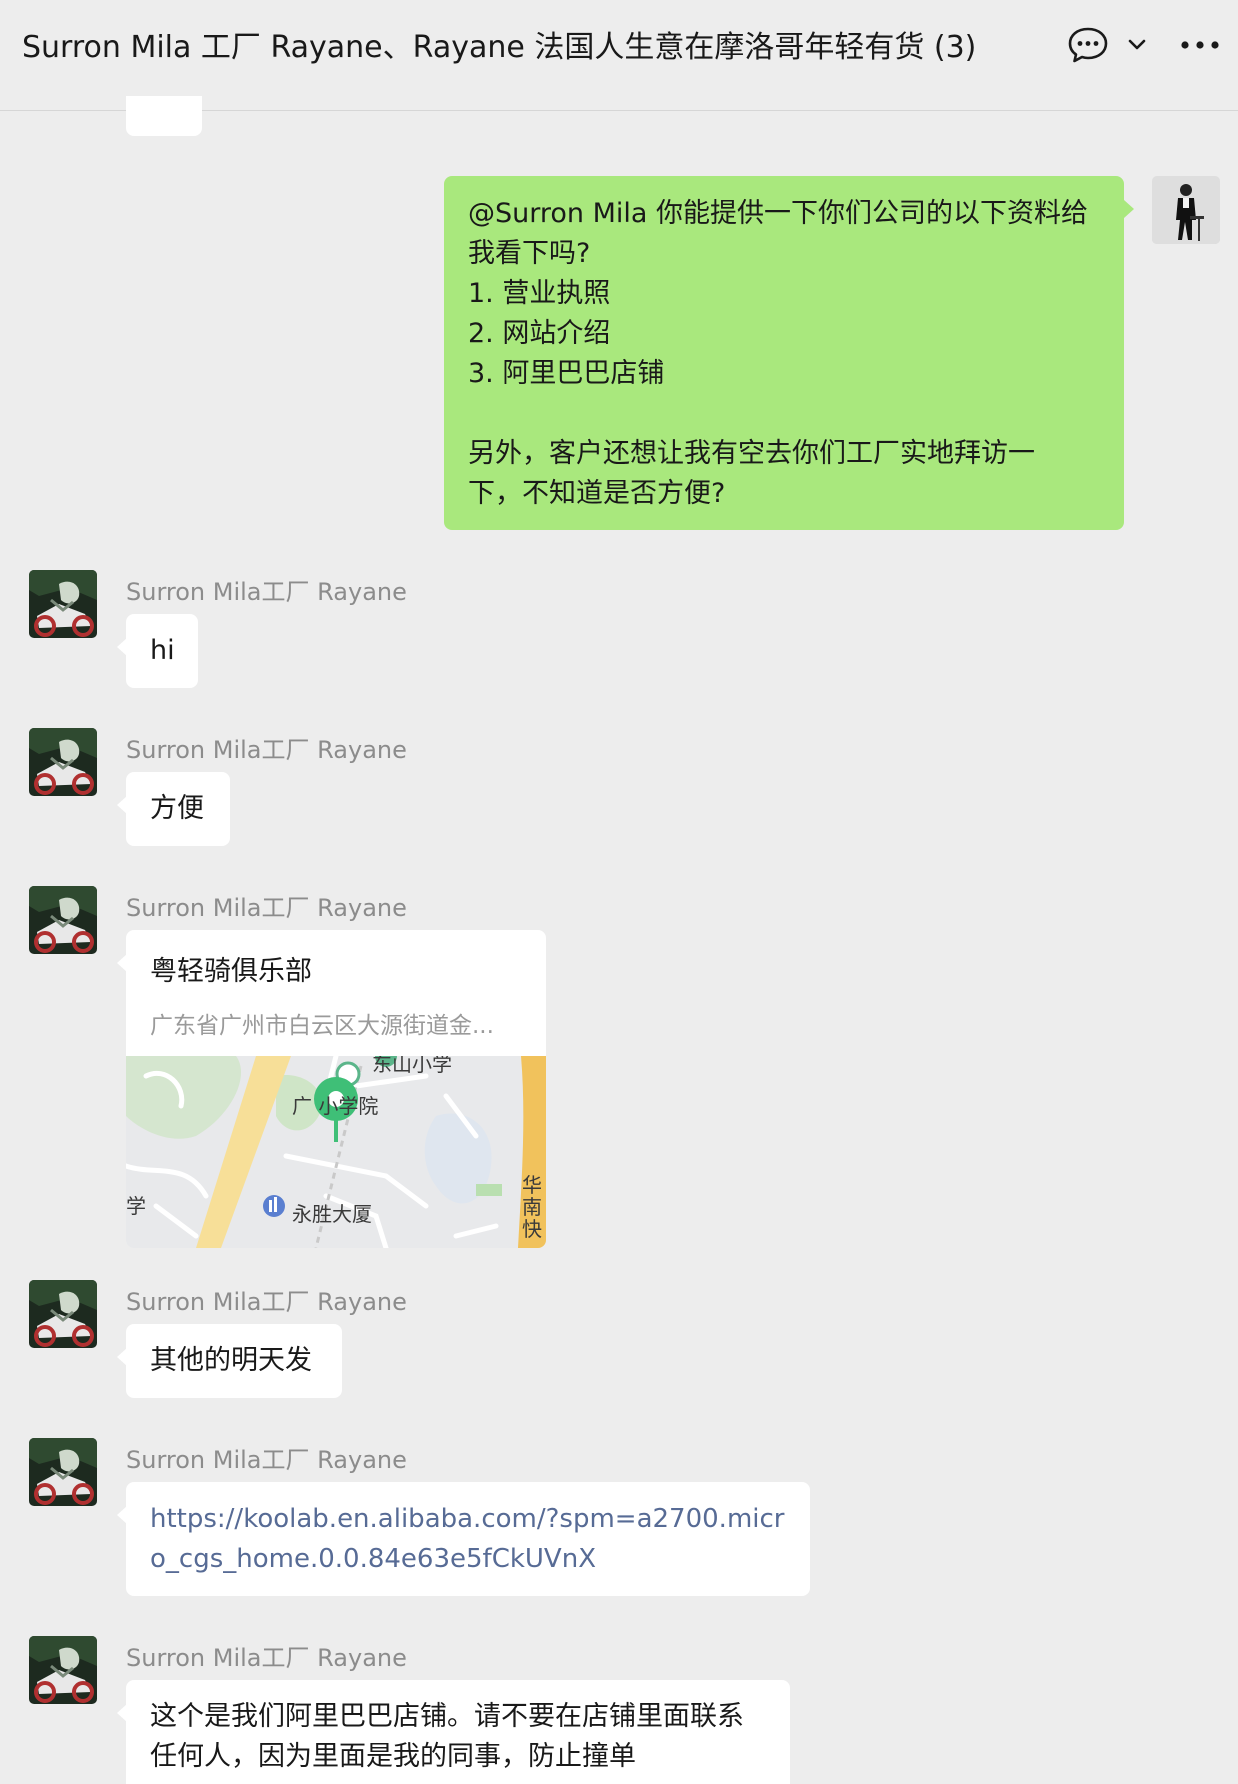 This screenshot has height=1784, width=1238. Describe the element at coordinates (177, 808) in the screenshot. I see `message-text: 方便` at that location.